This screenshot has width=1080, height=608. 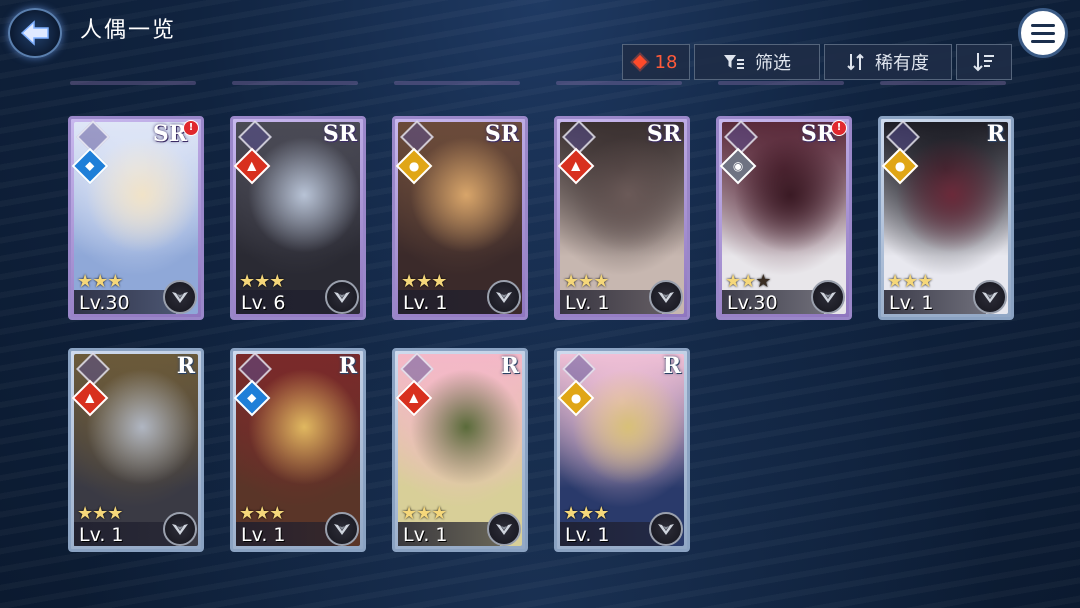 I want to click on menu-button, so click(x=1043, y=33).